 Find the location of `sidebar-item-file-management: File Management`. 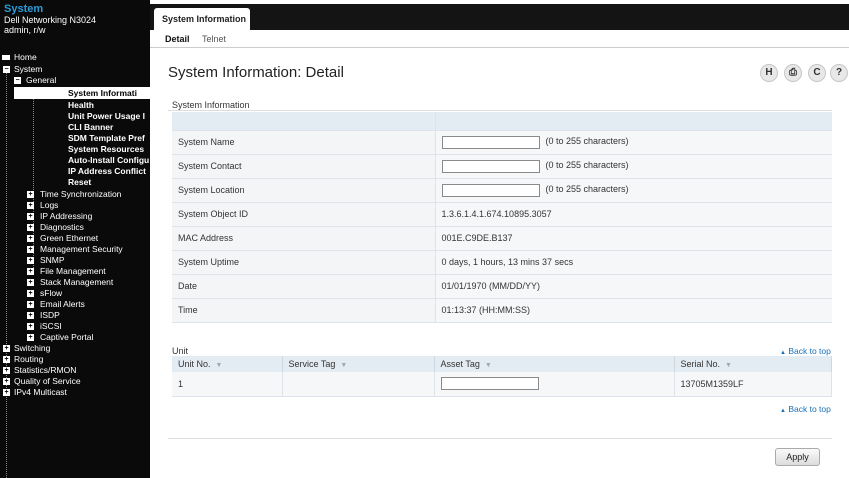

sidebar-item-file-management: File Management is located at coordinates (73, 271).